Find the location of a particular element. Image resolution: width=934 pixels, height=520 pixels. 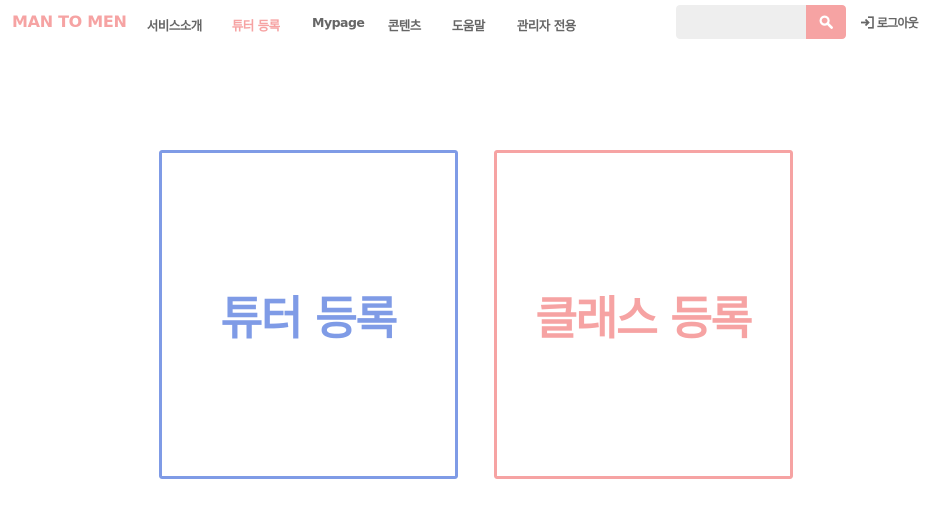

nav-item-admin-only: 관리자 전용 is located at coordinates (546, 24).